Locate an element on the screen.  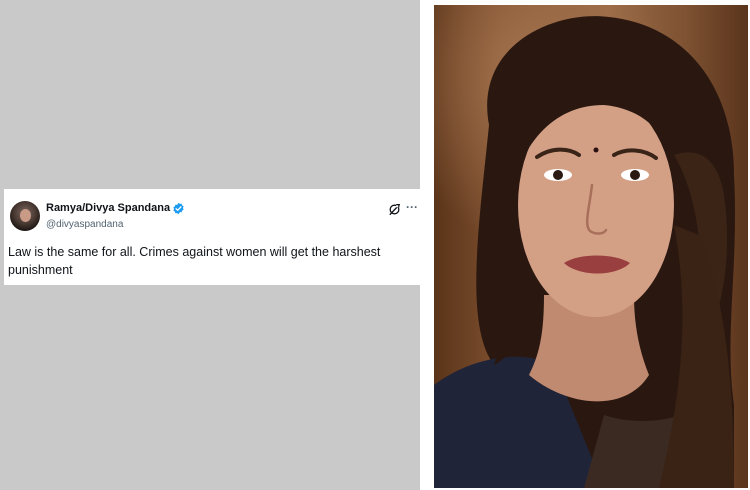
more-options-icon: ··· is located at coordinates (412, 207).